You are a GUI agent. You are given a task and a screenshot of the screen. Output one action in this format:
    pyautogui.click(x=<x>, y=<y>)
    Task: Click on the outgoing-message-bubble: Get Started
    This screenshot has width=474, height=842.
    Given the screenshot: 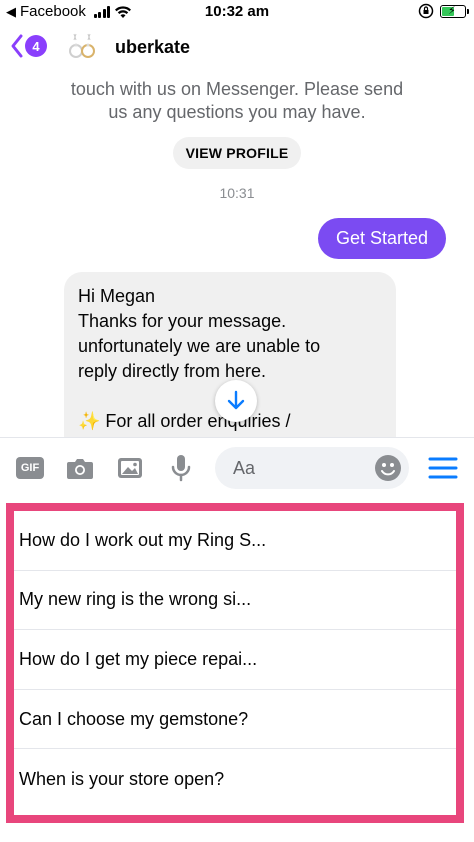 What is the action you would take?
    pyautogui.click(x=382, y=238)
    